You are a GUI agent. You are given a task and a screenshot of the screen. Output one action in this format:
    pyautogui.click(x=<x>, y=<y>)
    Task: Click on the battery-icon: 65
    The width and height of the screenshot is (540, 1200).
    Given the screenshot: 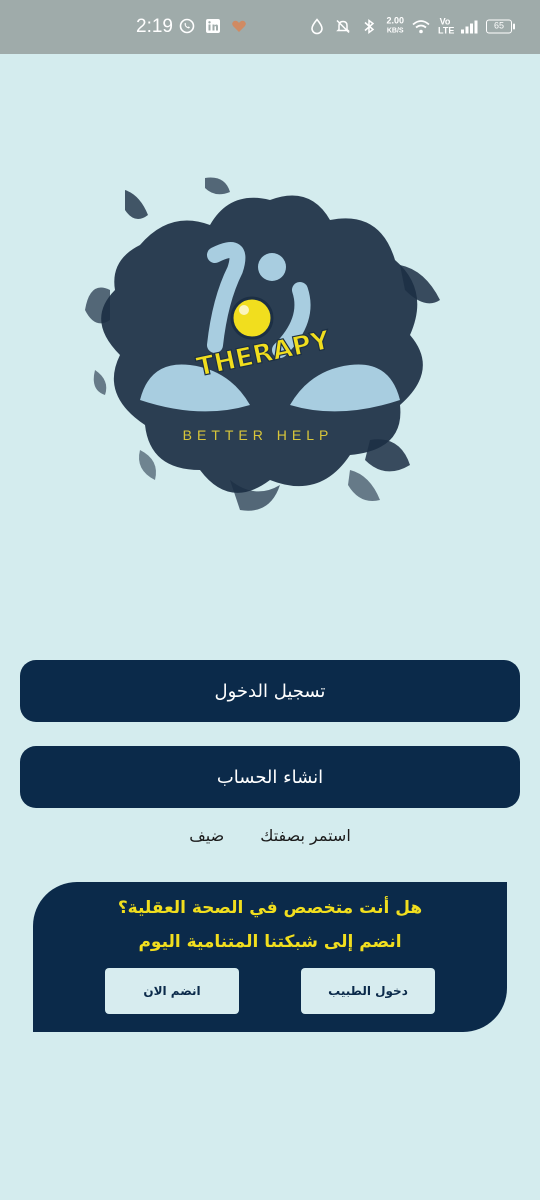 What is the action you would take?
    pyautogui.click(x=500, y=26)
    